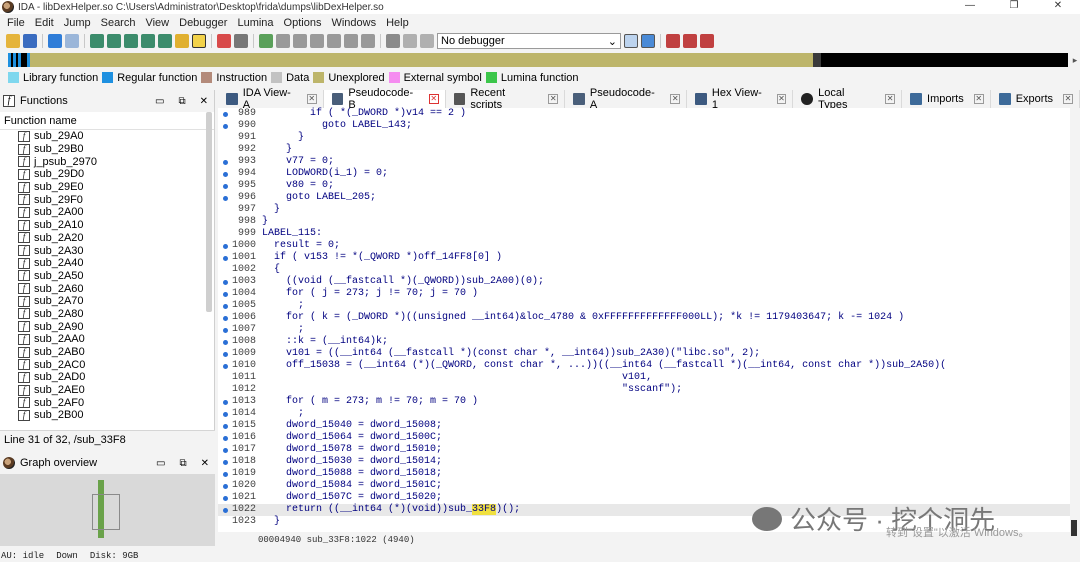 This screenshot has width=1080, height=562. What do you see at coordinates (690, 41) in the screenshot?
I see `tracing-icon` at bounding box center [690, 41].